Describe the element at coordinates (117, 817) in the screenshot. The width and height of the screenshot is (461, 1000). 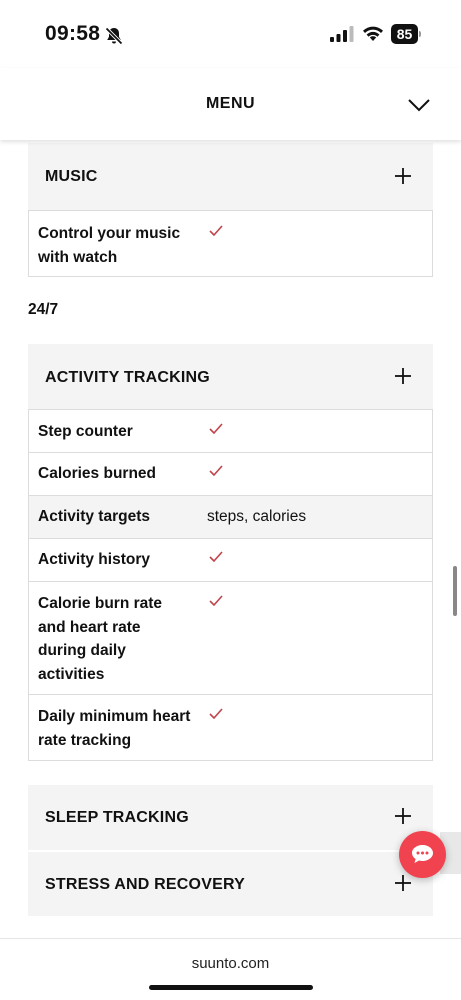
I see `accordion-title: SLEEP TRACKING` at that location.